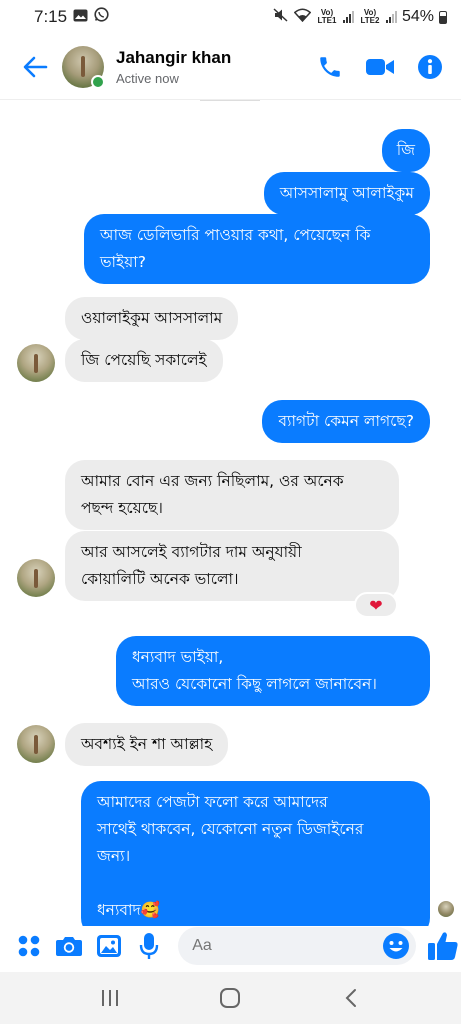  I want to click on message-text: আসসালামু আলাইকুম, so click(346, 193).